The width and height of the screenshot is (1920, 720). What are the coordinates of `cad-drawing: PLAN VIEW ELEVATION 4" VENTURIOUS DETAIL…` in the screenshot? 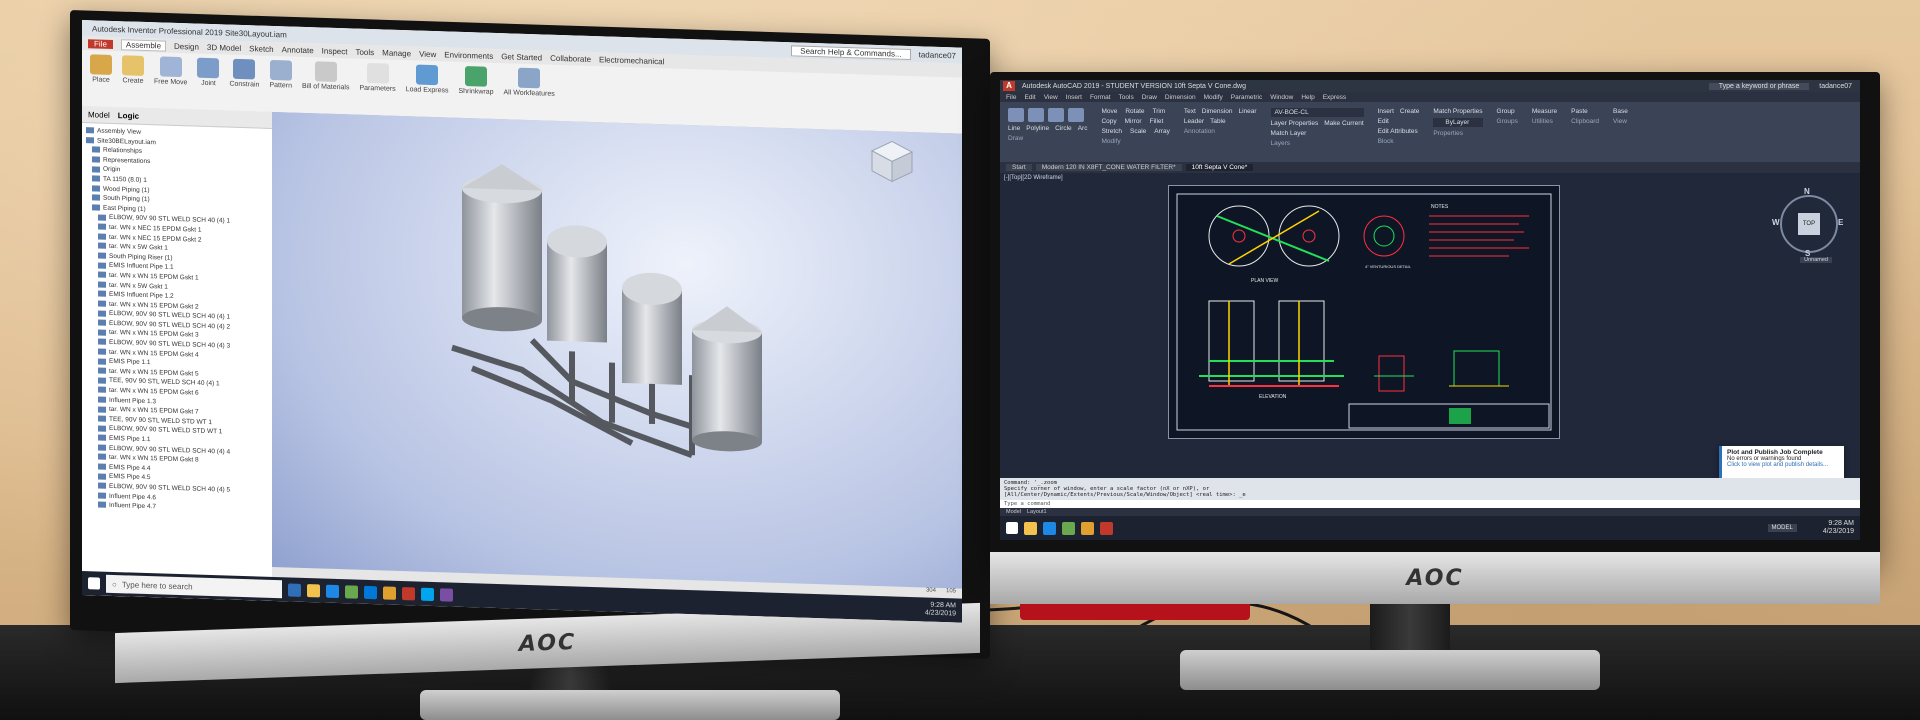 It's located at (1364, 312).